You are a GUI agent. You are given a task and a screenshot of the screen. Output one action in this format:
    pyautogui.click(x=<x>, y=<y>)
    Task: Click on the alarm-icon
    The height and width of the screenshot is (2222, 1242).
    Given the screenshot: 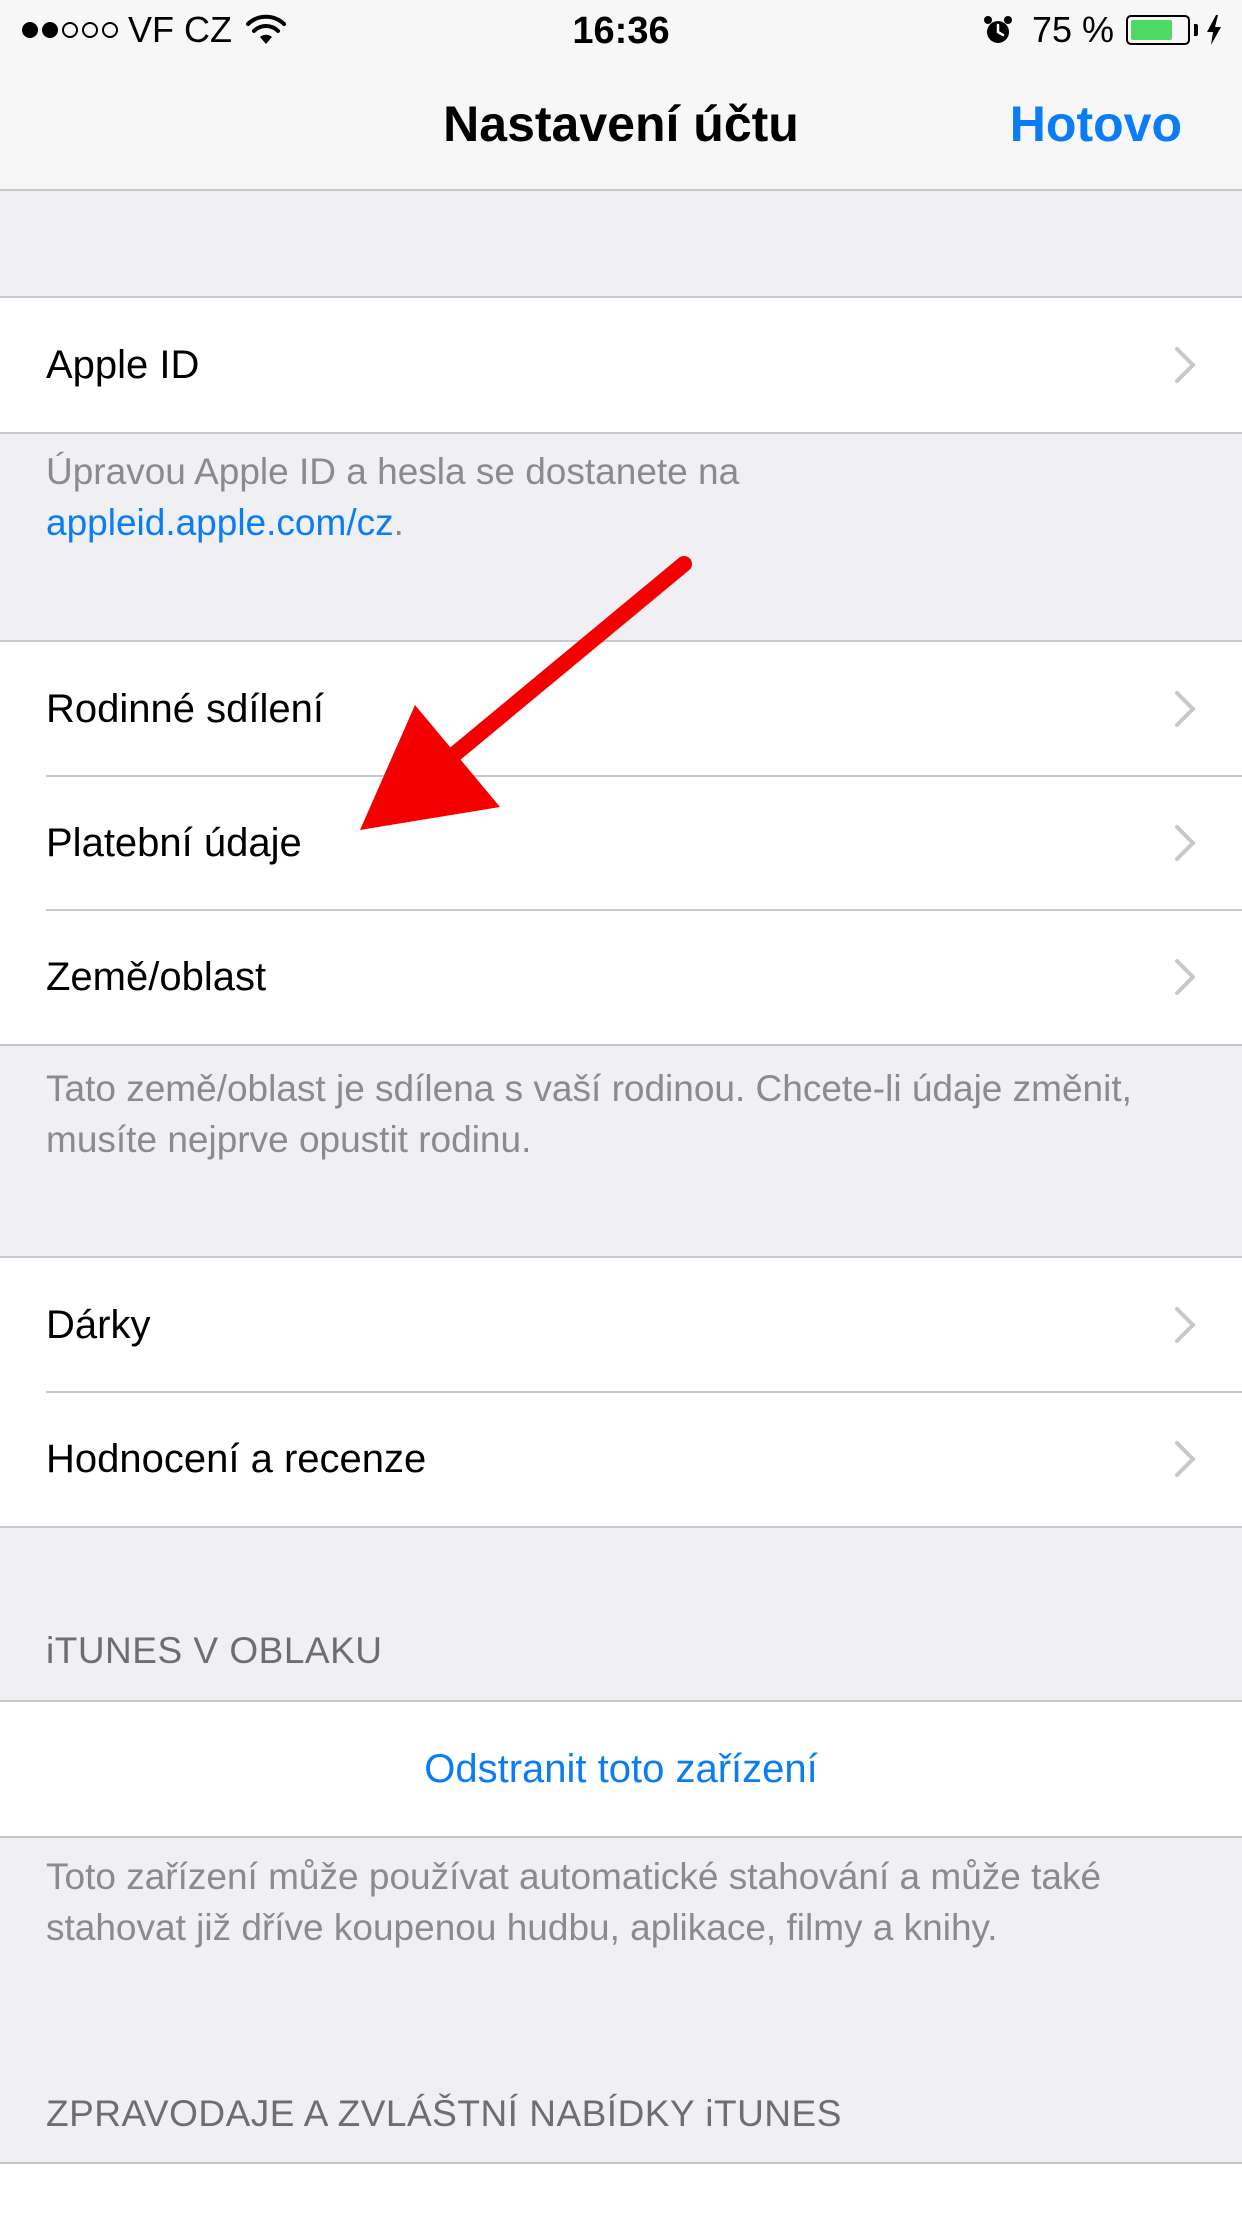 What is the action you would take?
    pyautogui.click(x=997, y=29)
    